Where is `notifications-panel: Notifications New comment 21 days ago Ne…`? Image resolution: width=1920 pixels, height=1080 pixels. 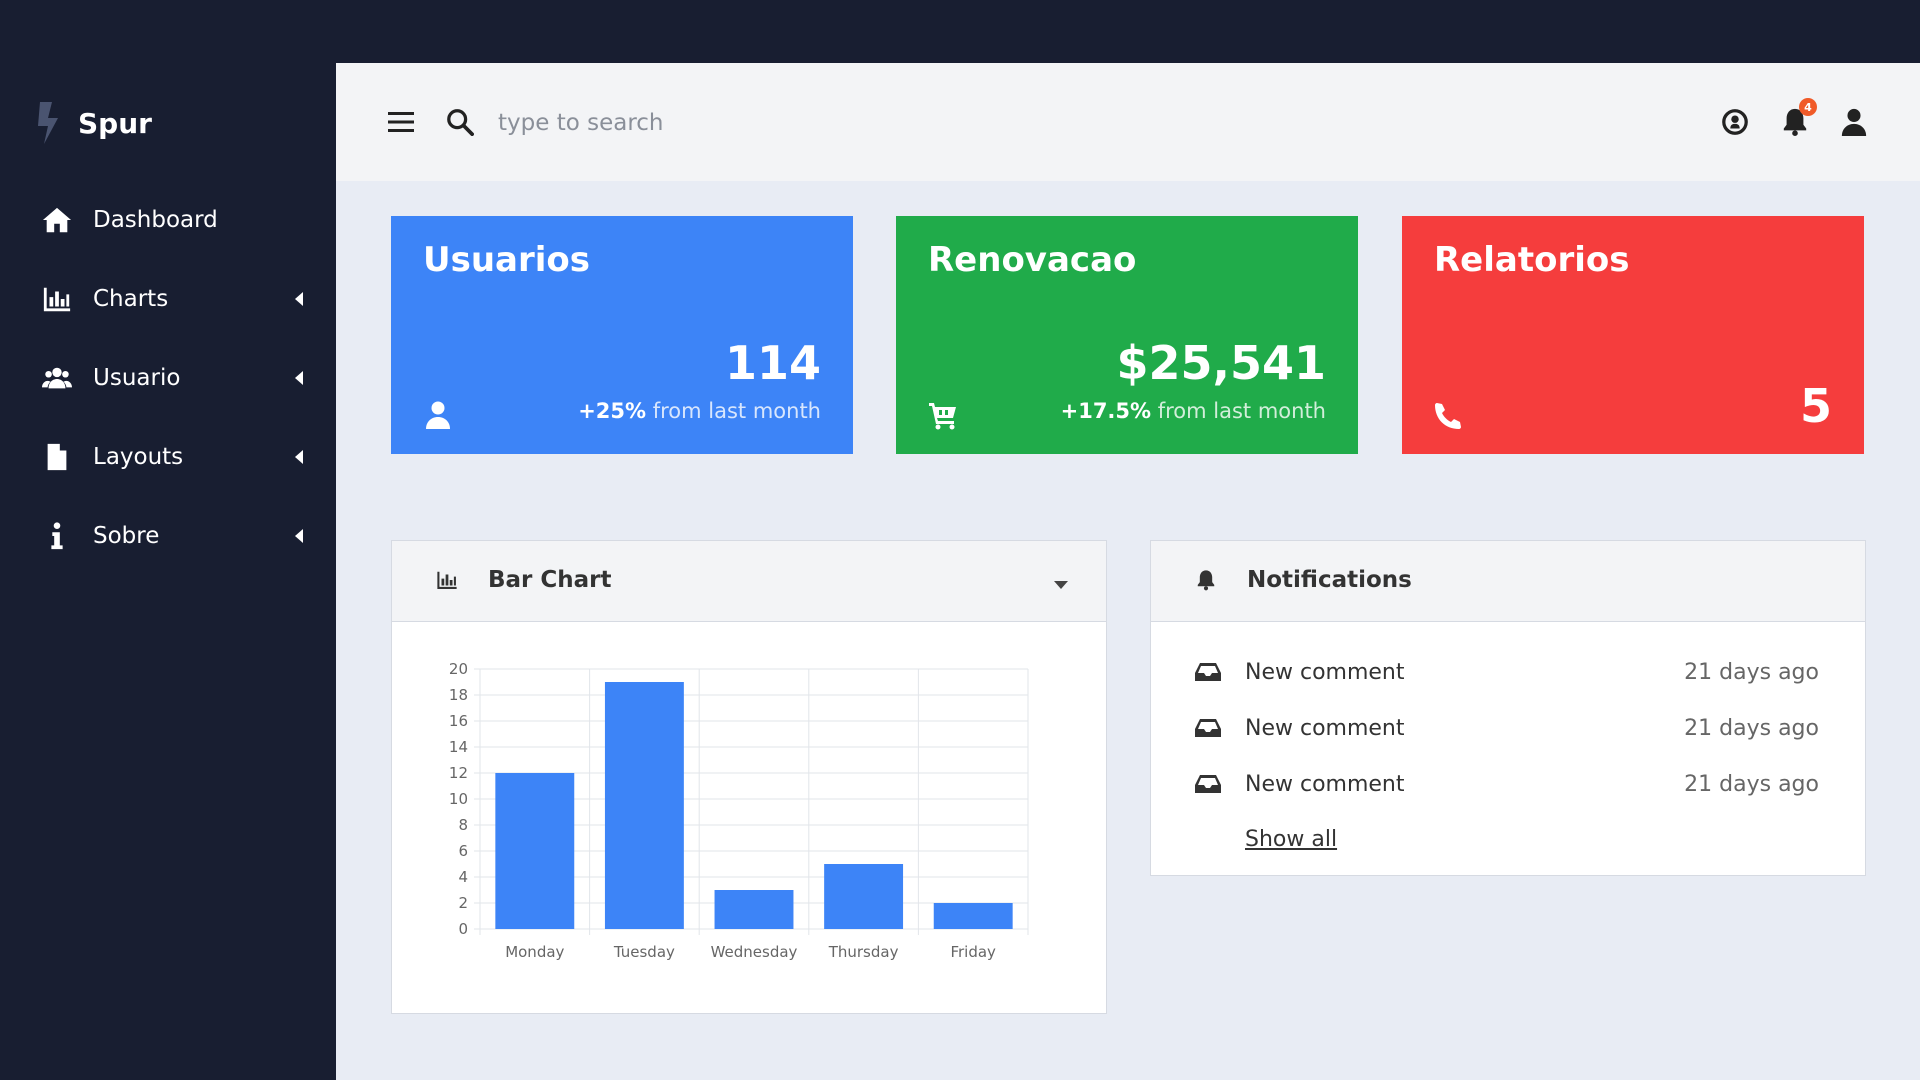 notifications-panel: Notifications New comment 21 days ago Ne… is located at coordinates (1508, 708).